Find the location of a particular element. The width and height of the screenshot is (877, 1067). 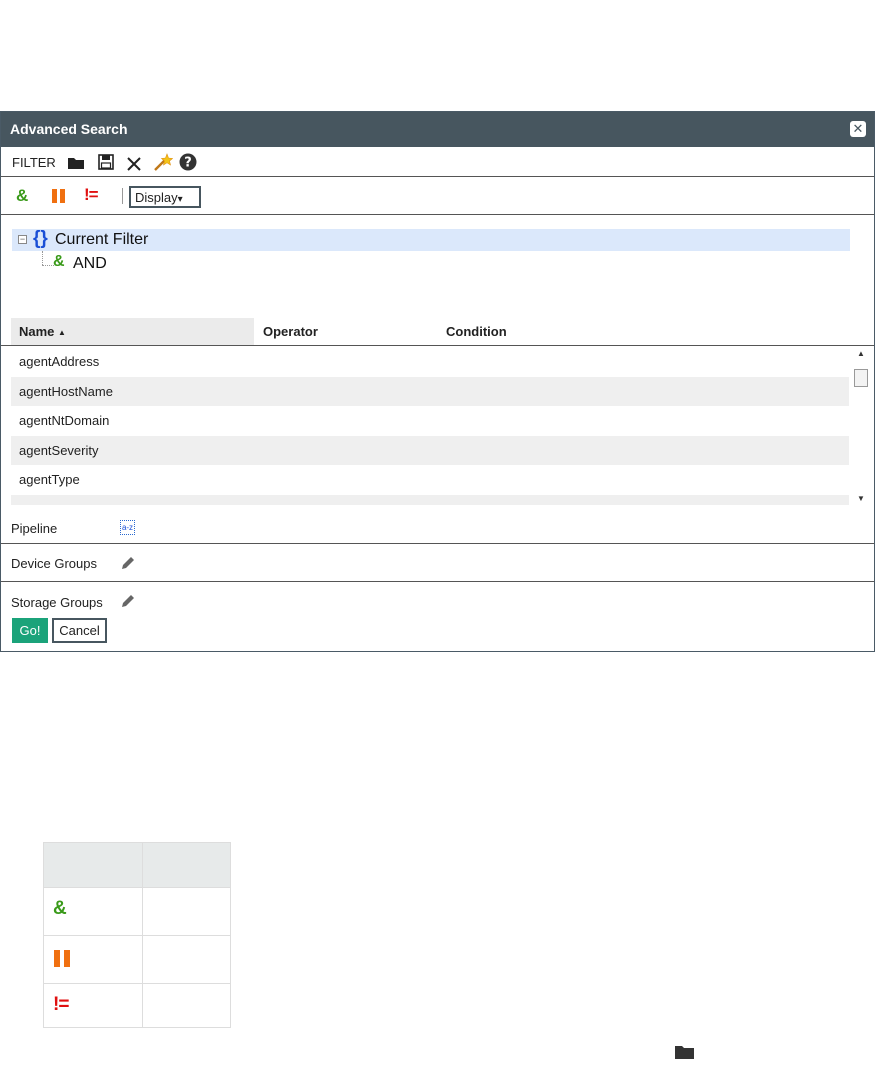

table-row: agentType is located at coordinates (430, 479).